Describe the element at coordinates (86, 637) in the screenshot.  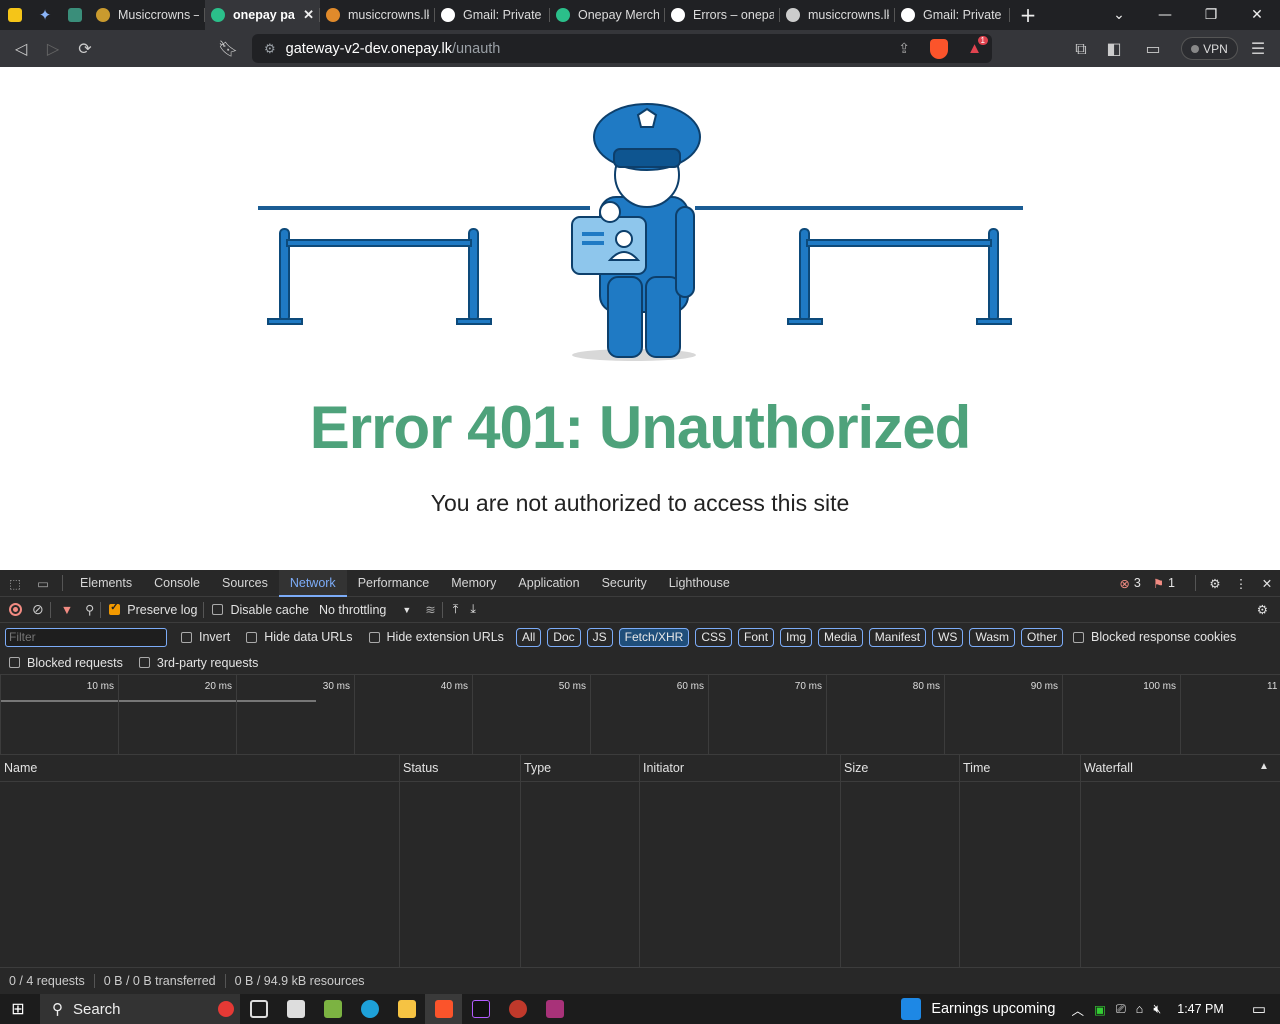
I see `filter-input` at that location.